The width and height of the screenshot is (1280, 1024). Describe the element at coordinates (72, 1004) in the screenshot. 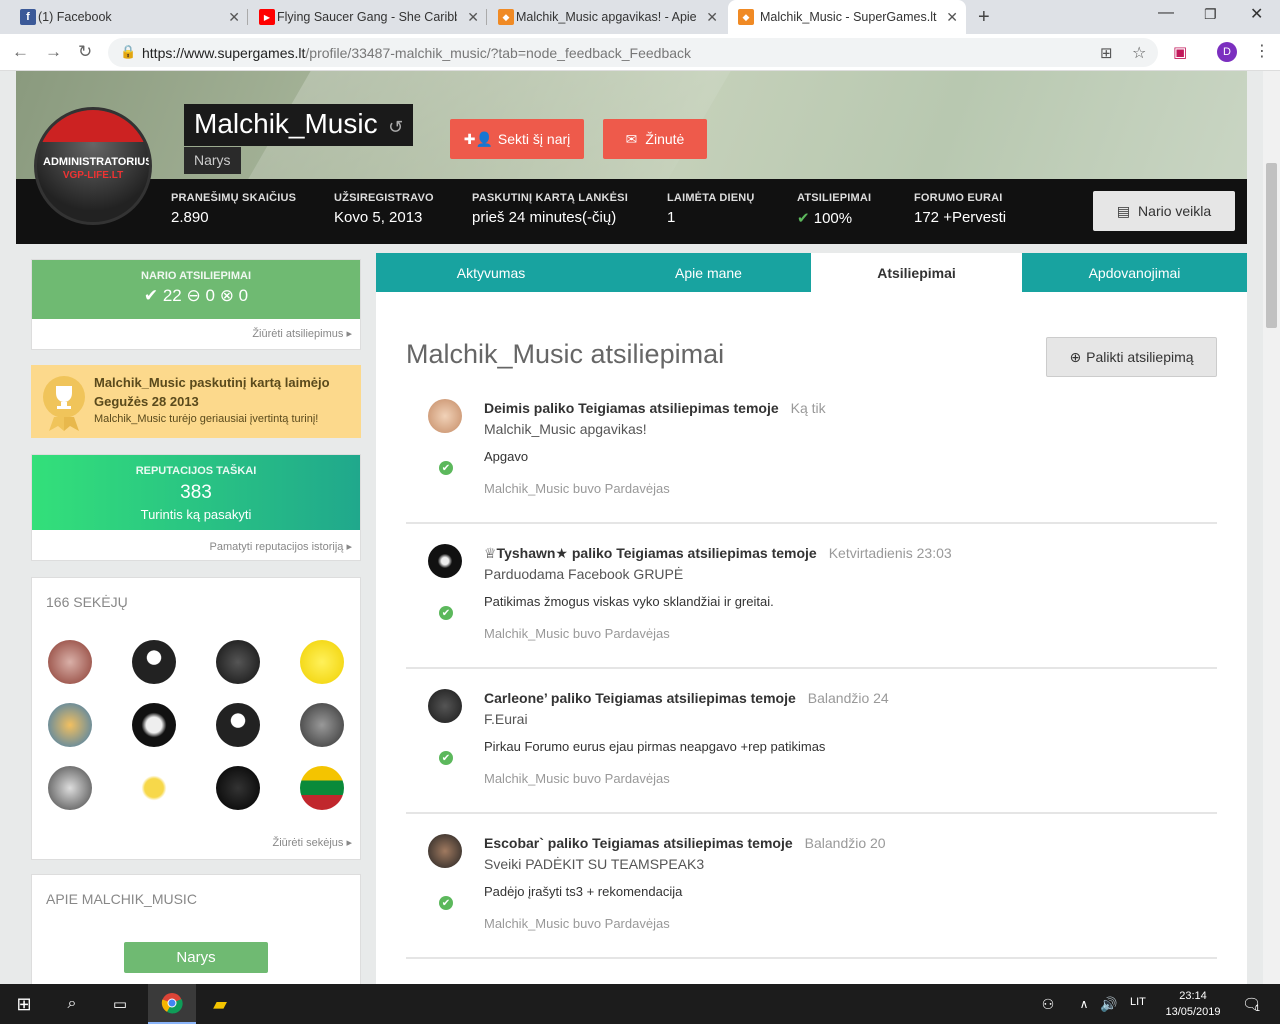

I see `search-icon: ⌕` at that location.